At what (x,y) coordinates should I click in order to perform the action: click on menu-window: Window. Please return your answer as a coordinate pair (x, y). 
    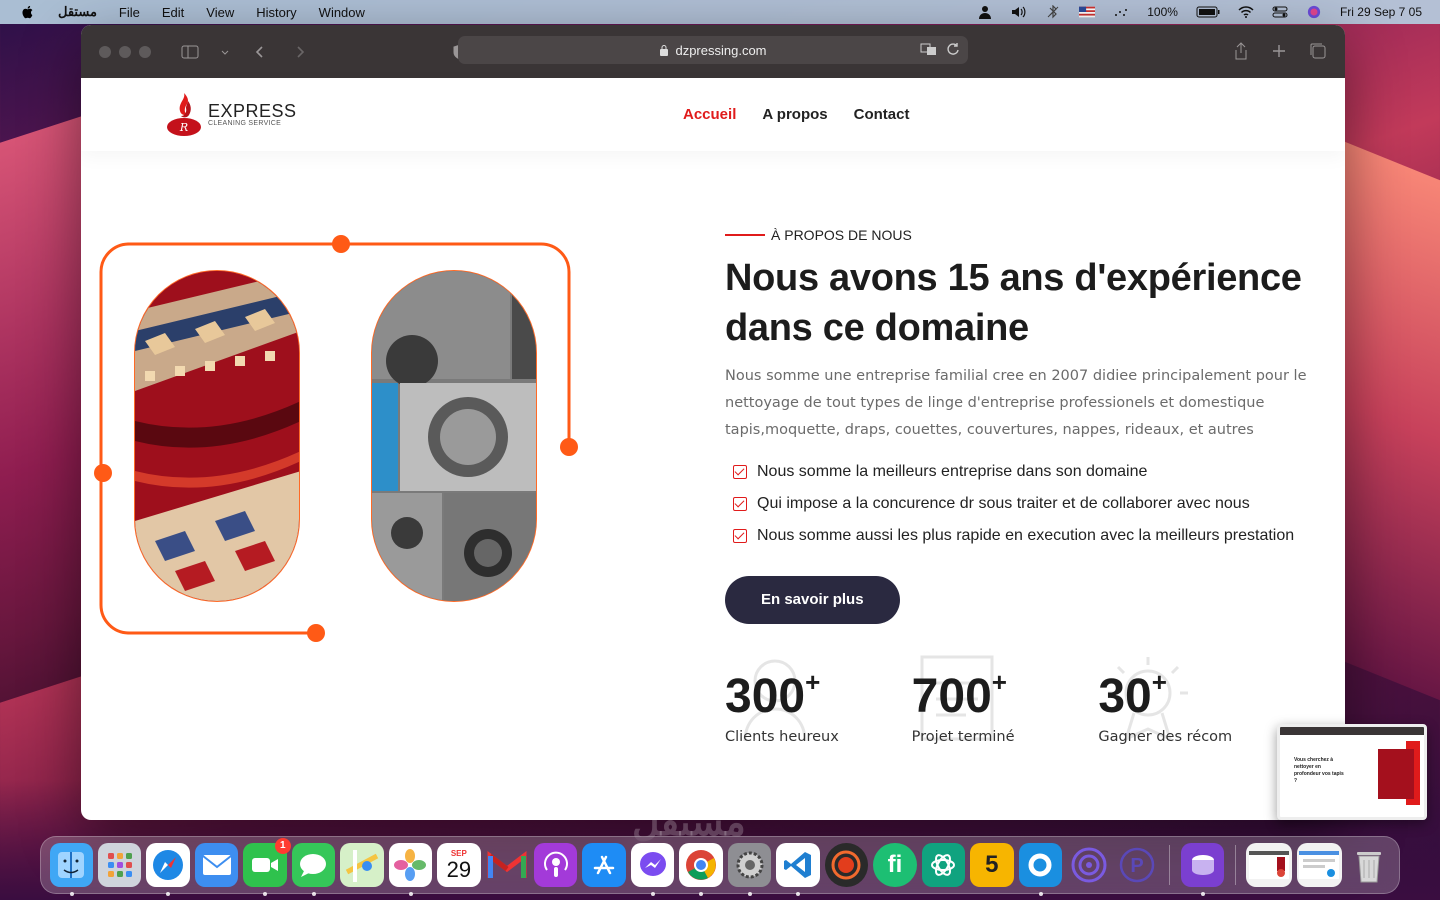
    Looking at the image, I should click on (342, 12).